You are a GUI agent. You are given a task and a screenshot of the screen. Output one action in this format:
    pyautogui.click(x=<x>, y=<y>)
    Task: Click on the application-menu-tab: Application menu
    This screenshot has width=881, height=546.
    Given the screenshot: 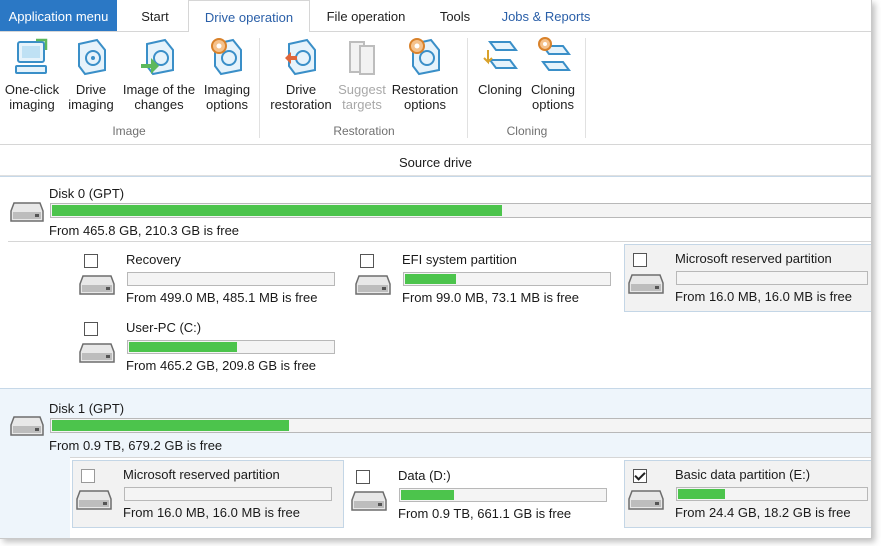 What is the action you would take?
    pyautogui.click(x=58, y=15)
    